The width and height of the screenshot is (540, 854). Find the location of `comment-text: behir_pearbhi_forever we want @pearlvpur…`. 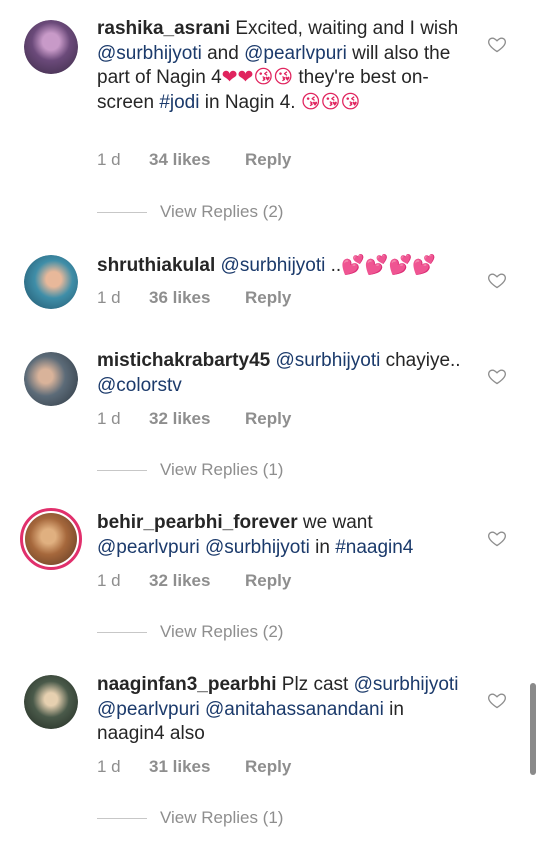

comment-text: behir_pearbhi_forever we want @pearlvpur… is located at coordinates (284, 535).